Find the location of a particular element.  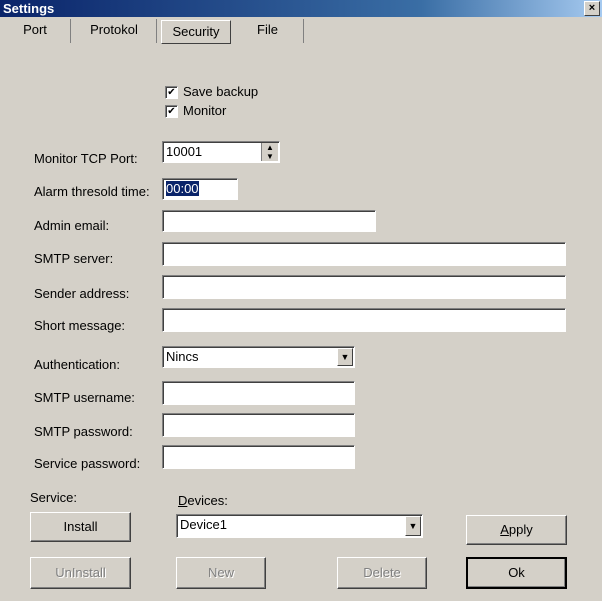

tab-label: File is located at coordinates (267, 29).